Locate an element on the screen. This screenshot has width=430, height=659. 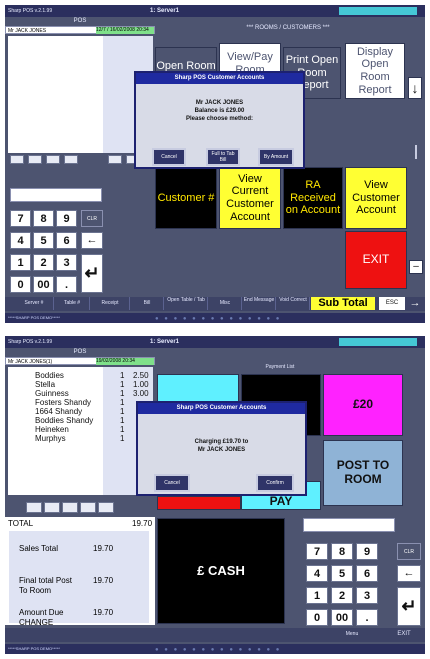
full-to-tab-bill-button: Full to Tab Bill is located at coordinates (223, 157).